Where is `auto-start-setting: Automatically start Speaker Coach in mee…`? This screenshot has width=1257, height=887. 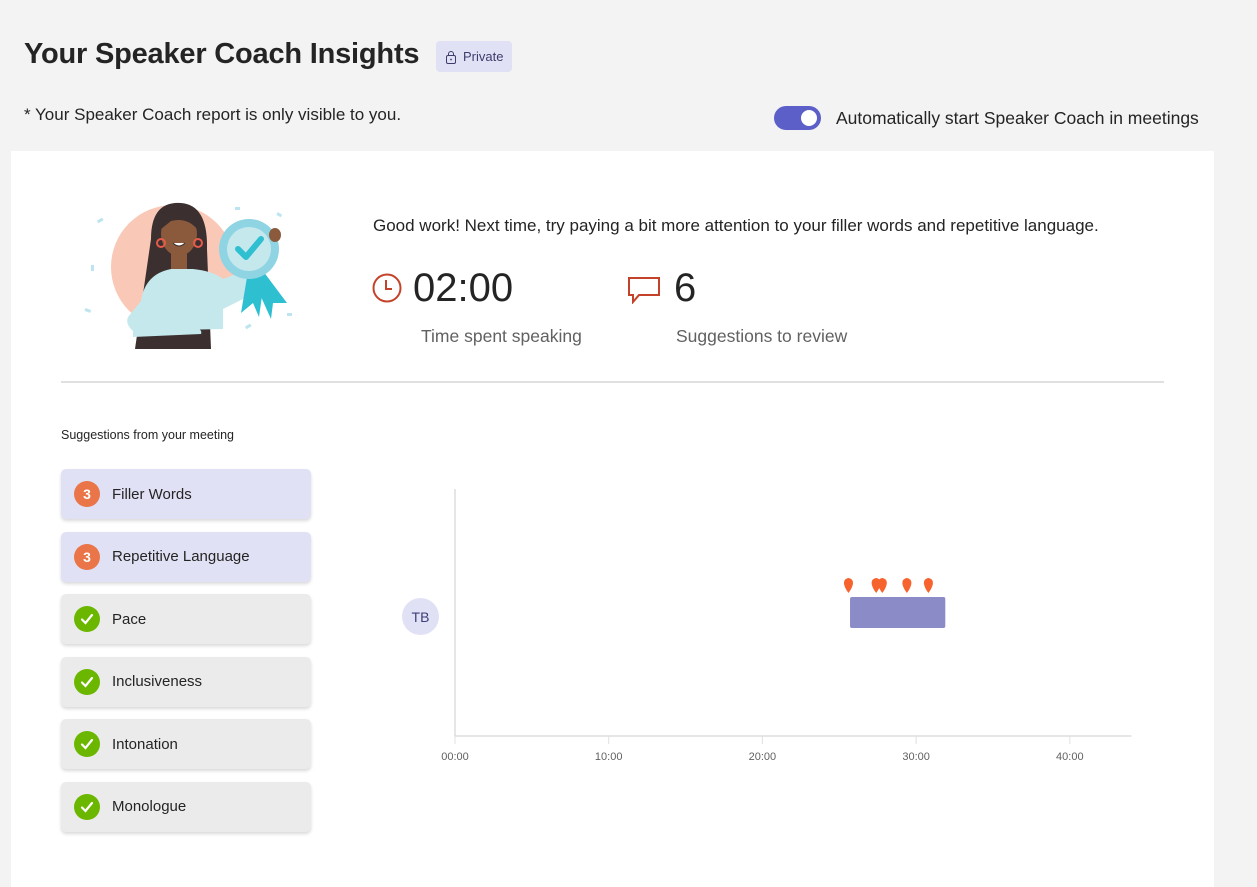 auto-start-setting: Automatically start Speaker Coach in mee… is located at coordinates (986, 118).